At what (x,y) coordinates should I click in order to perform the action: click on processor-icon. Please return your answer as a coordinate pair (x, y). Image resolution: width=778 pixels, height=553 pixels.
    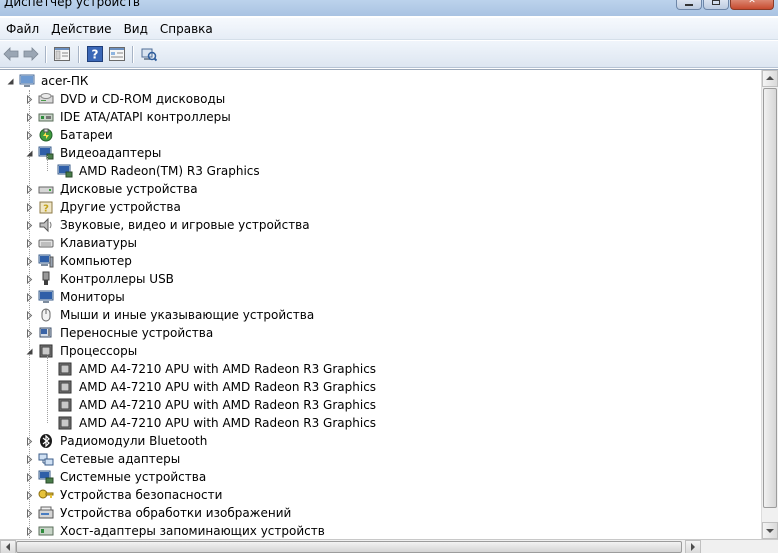
    Looking at the image, I should click on (46, 351).